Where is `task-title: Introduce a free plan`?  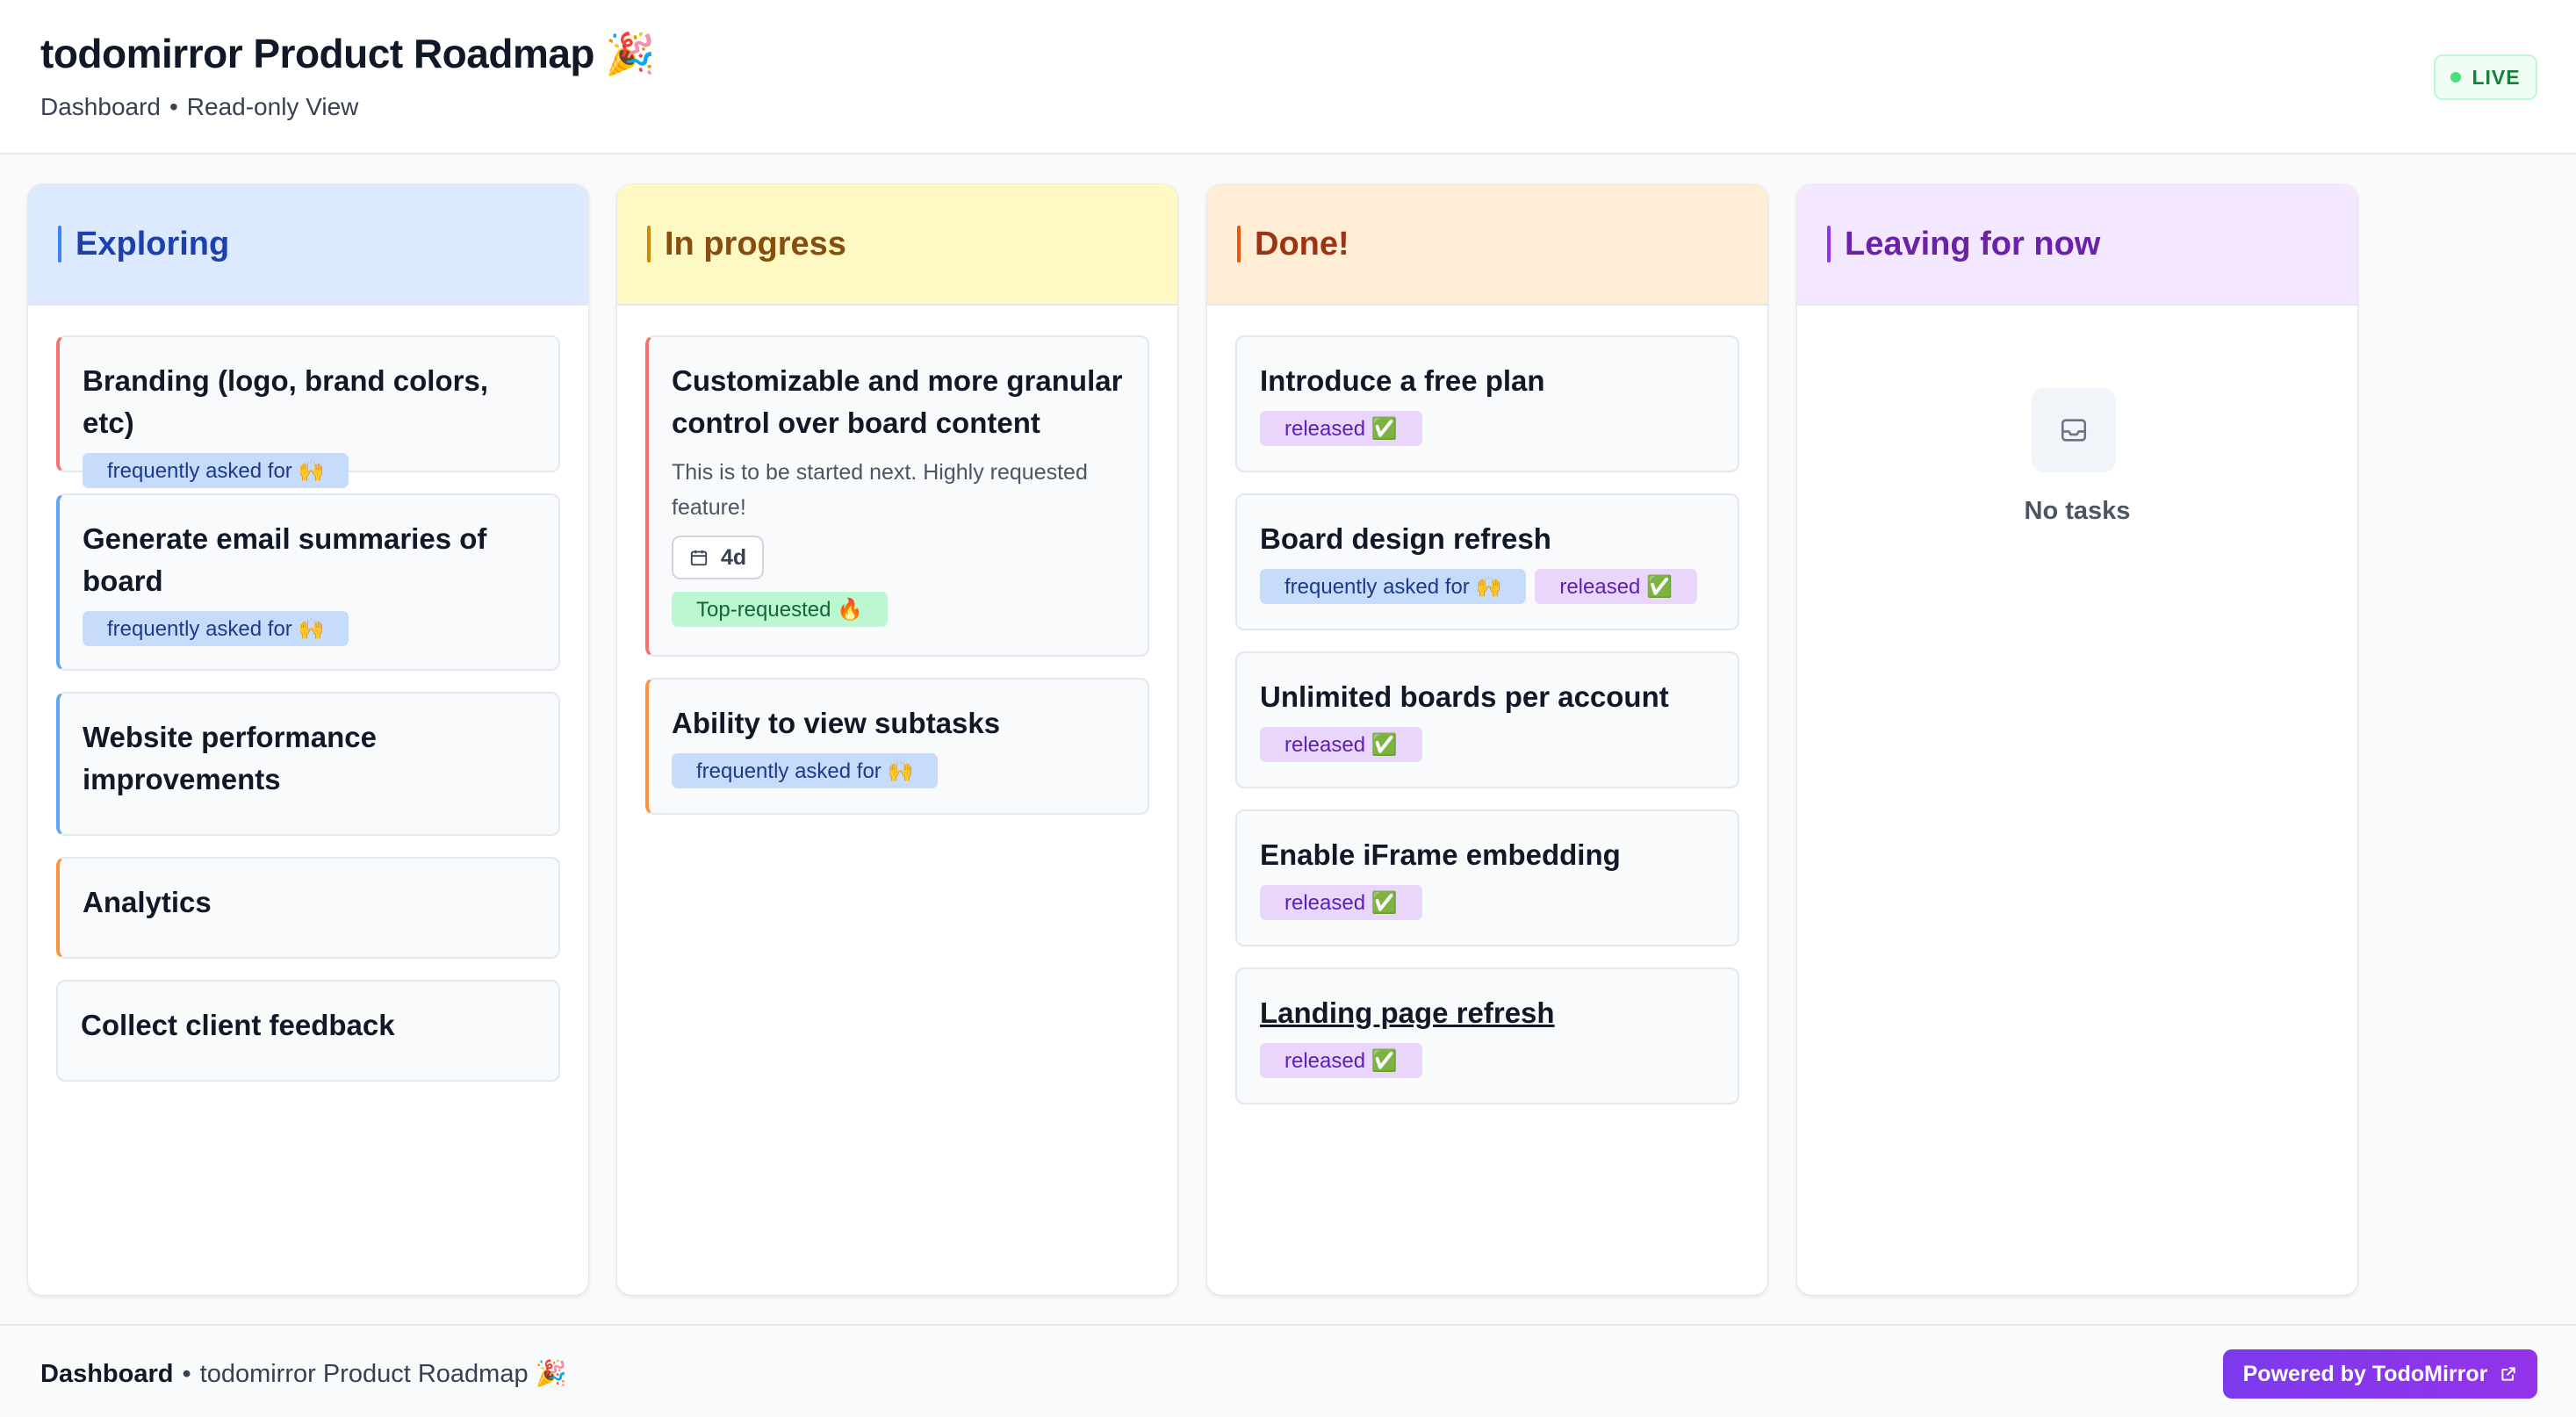
task-title: Introduce a free plan is located at coordinates (1402, 380).